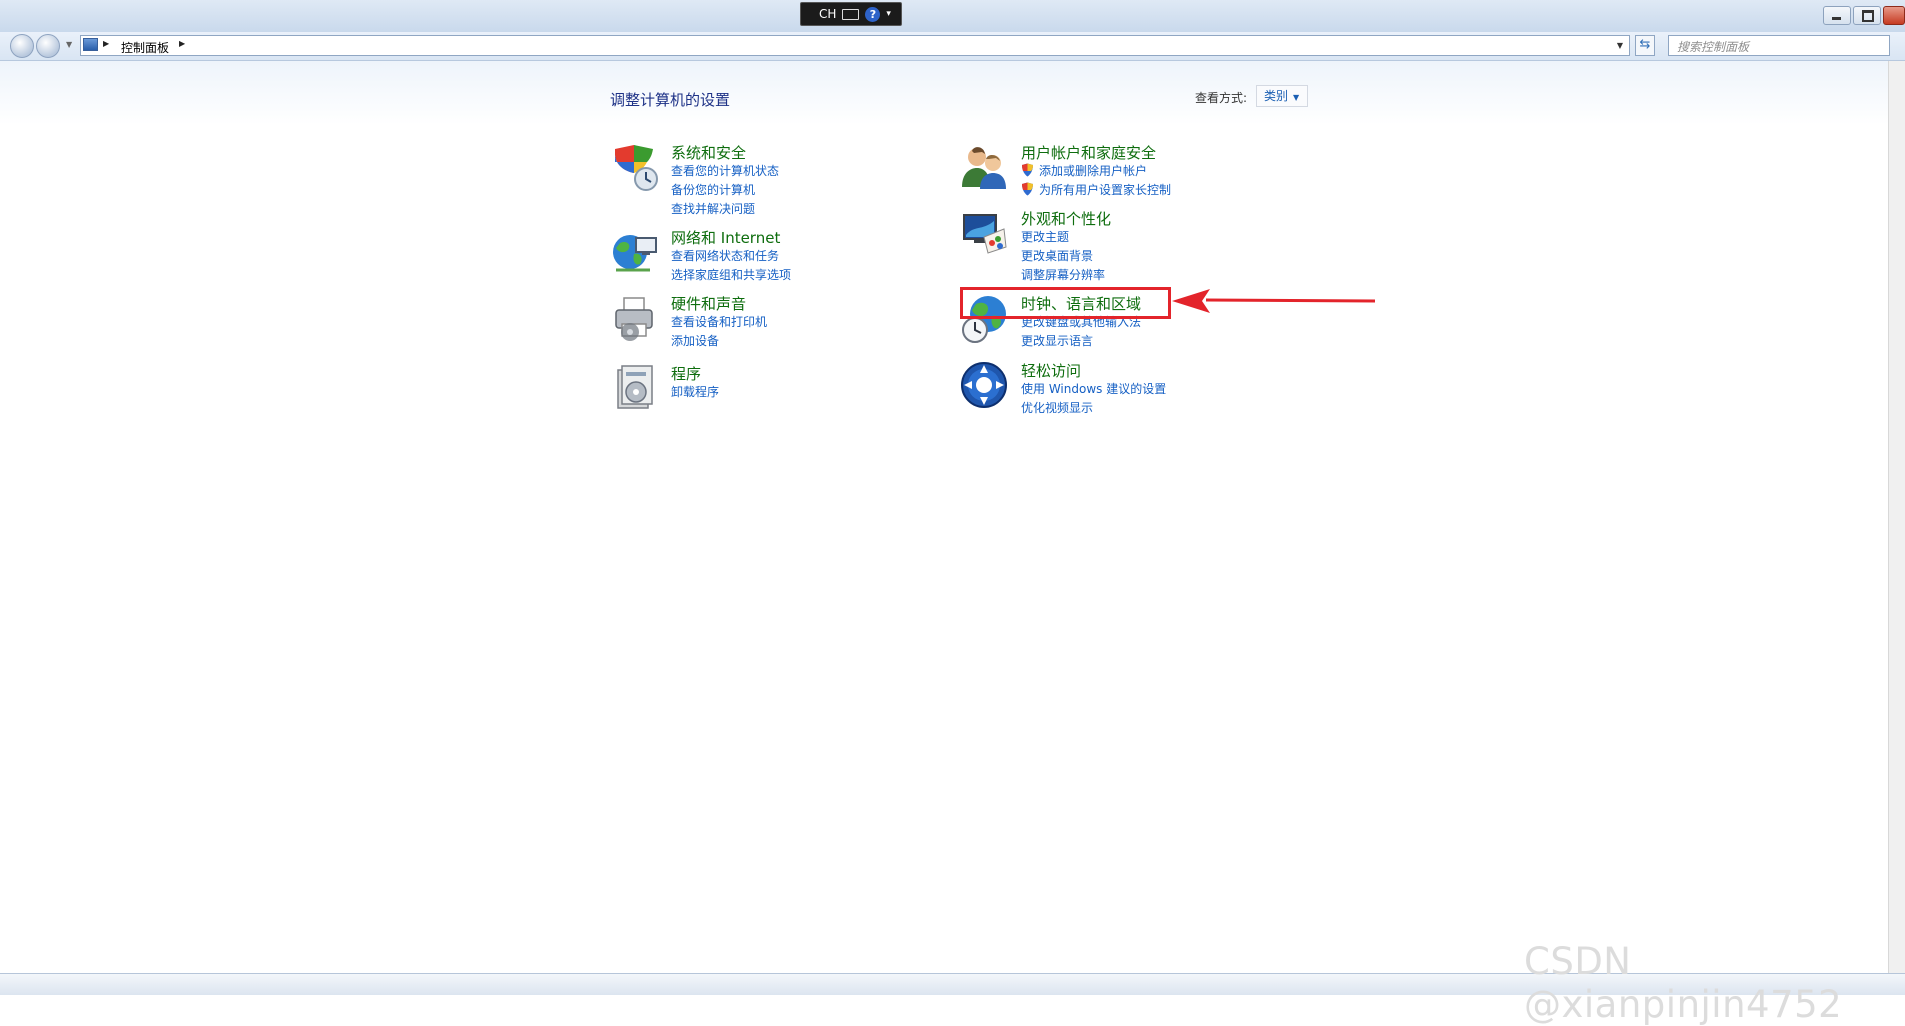  I want to click on category-link: 查看网络状态和任务, so click(725, 255).